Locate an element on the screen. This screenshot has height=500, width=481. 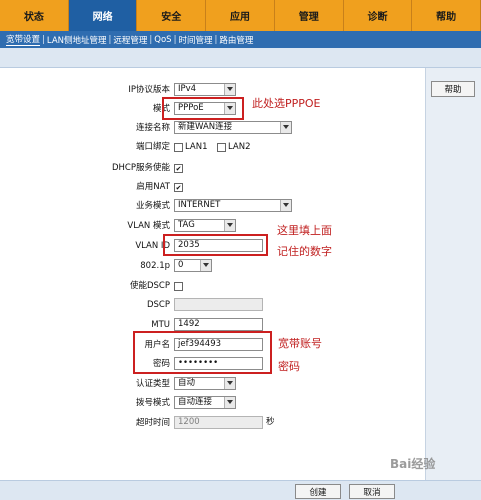
mode-highlight-box is located at coordinates (203, 108).